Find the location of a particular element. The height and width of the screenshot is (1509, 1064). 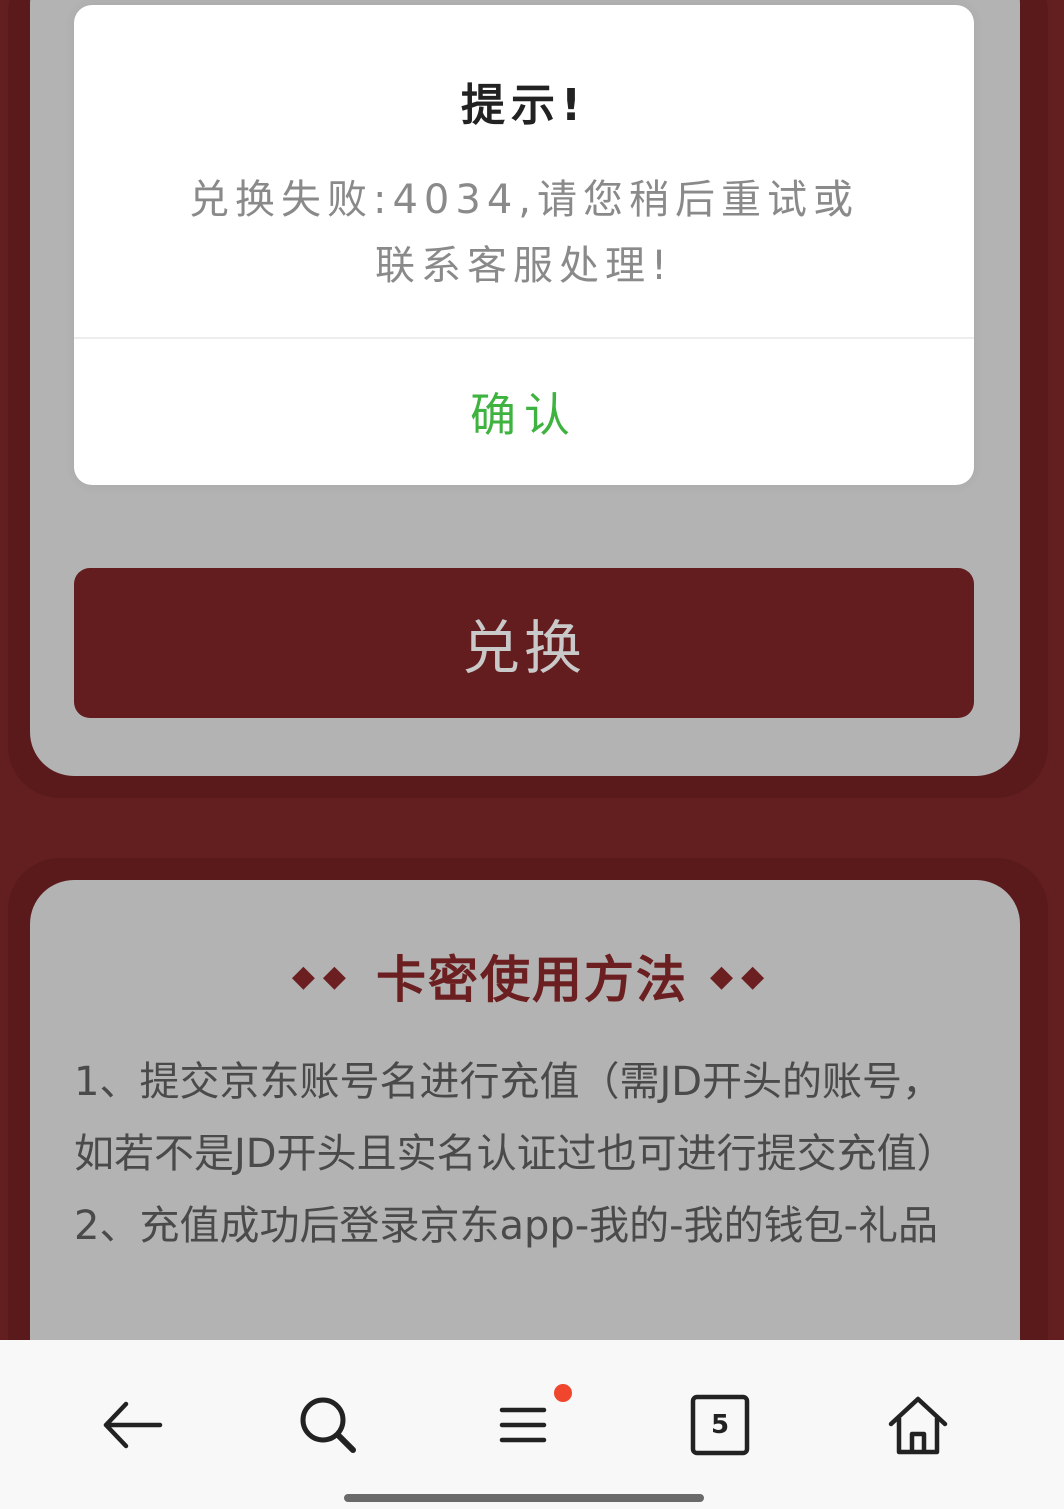

notification-dot is located at coordinates (563, 1393).